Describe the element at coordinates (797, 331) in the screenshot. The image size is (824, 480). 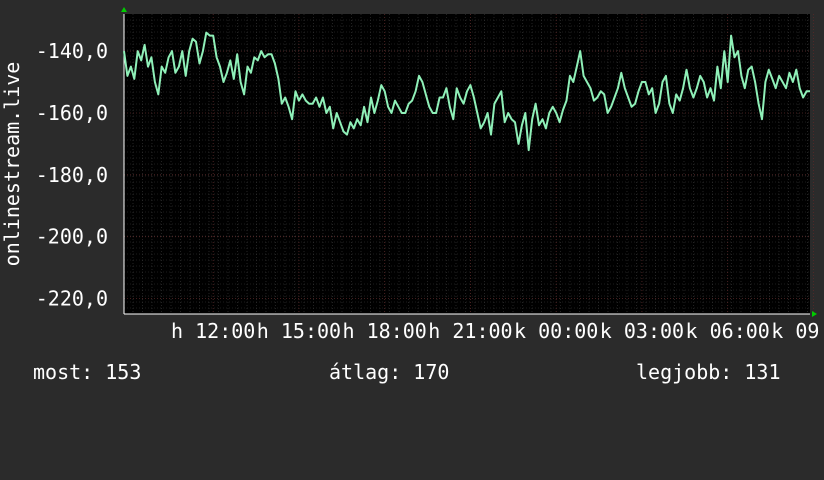
I see `x-tick-label: k 09:00` at that location.